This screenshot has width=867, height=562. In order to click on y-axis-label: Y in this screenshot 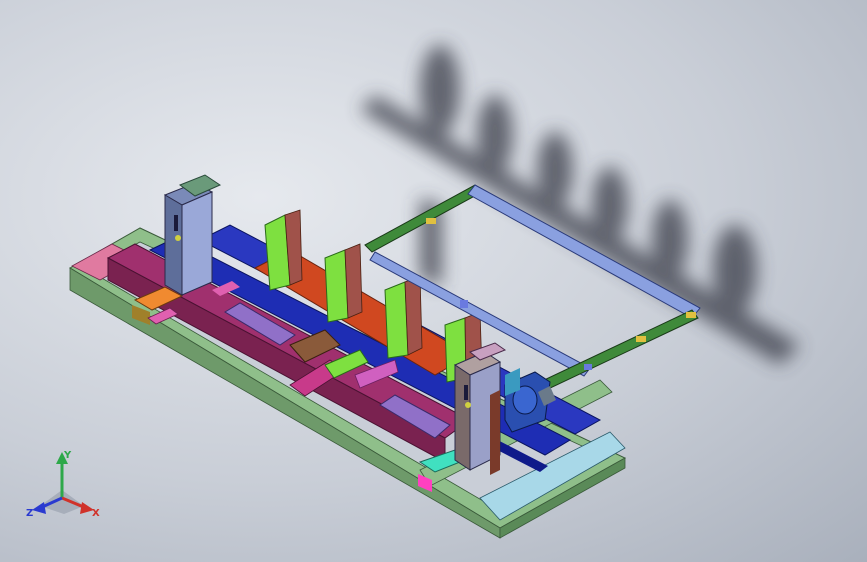, I will do `click(67, 455)`.